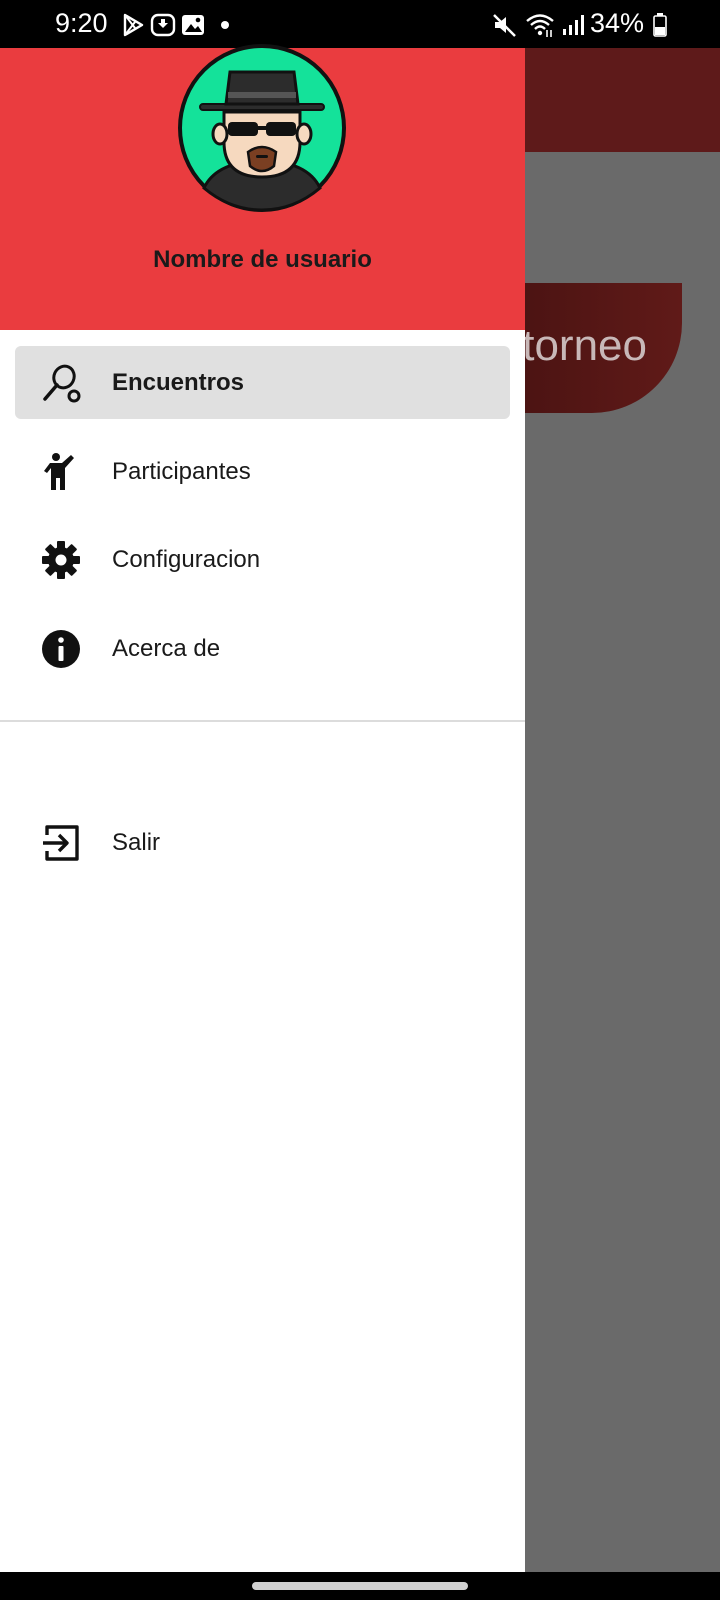  Describe the element at coordinates (136, 842) in the screenshot. I see `menu-label-salir: Salir` at that location.